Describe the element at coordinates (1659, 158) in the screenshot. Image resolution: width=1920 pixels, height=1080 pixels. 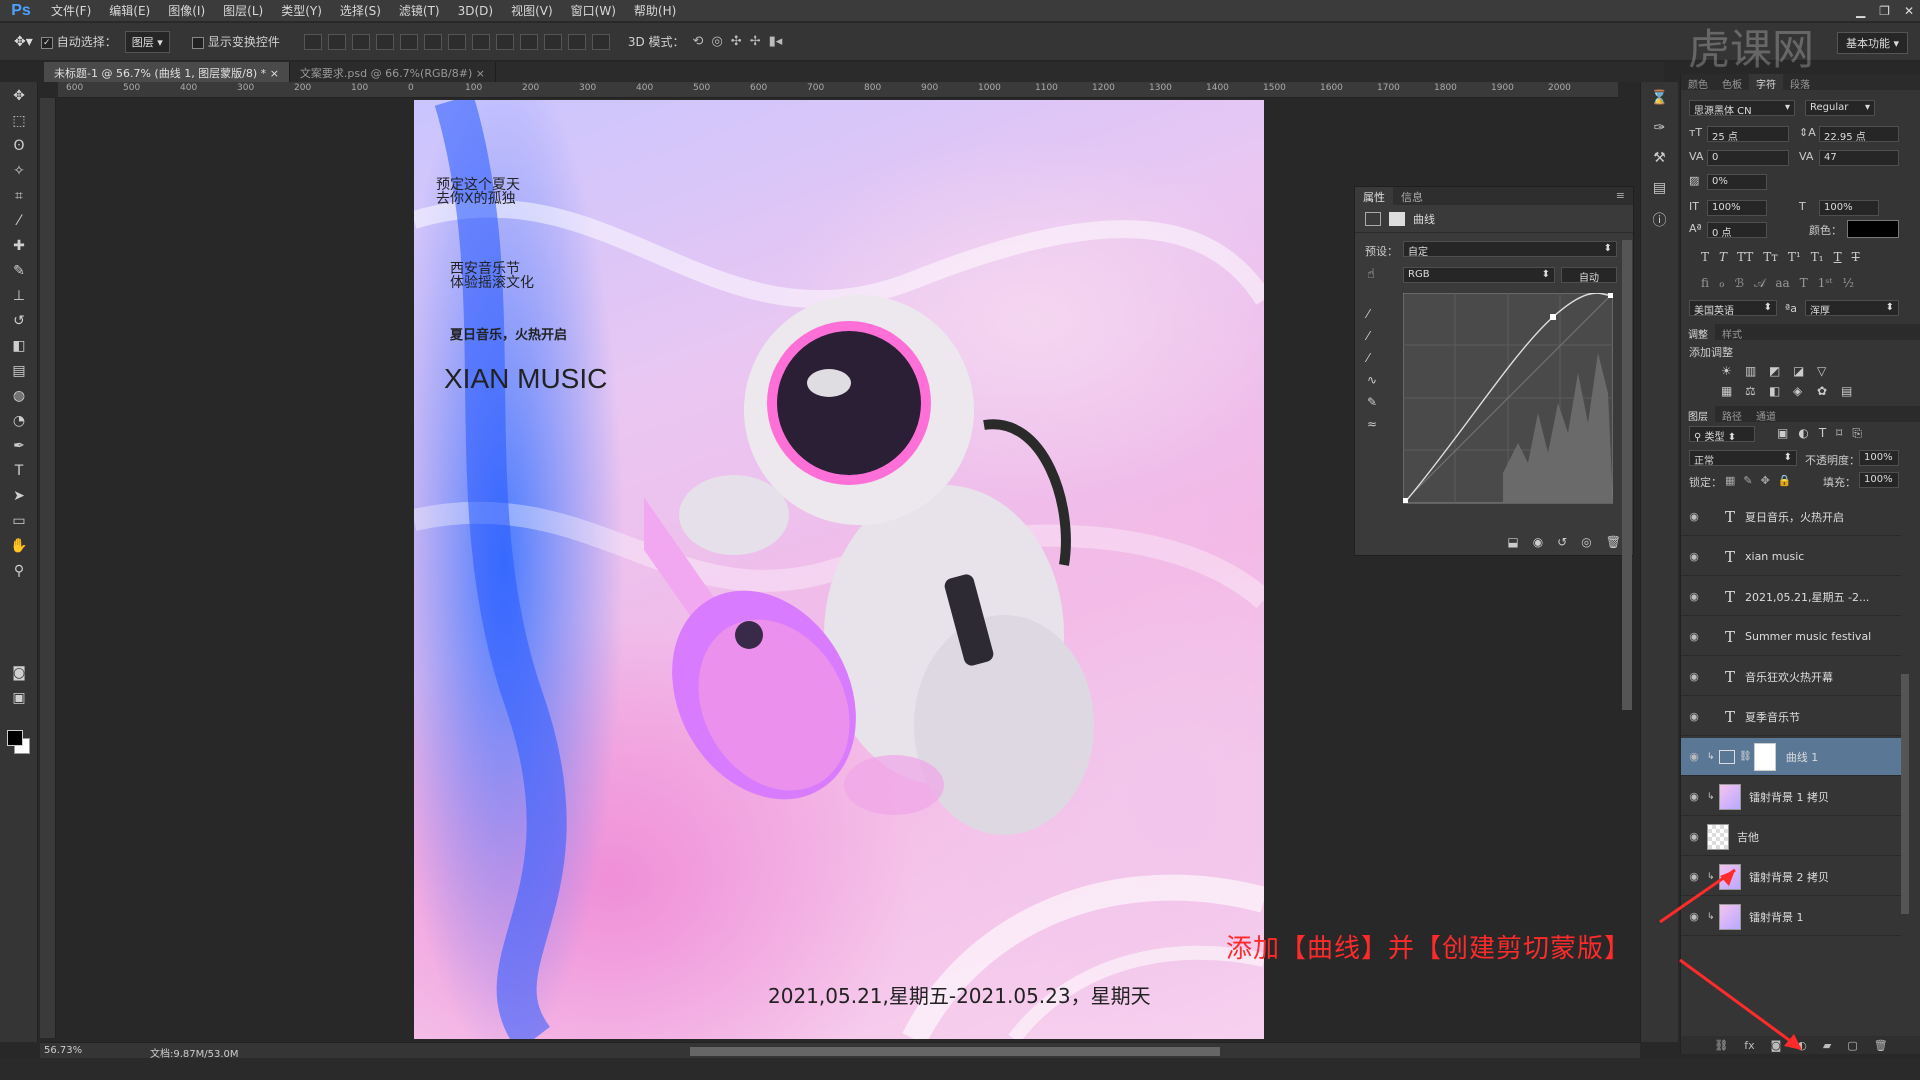
I see `tool-preset-icon: ⚒` at that location.